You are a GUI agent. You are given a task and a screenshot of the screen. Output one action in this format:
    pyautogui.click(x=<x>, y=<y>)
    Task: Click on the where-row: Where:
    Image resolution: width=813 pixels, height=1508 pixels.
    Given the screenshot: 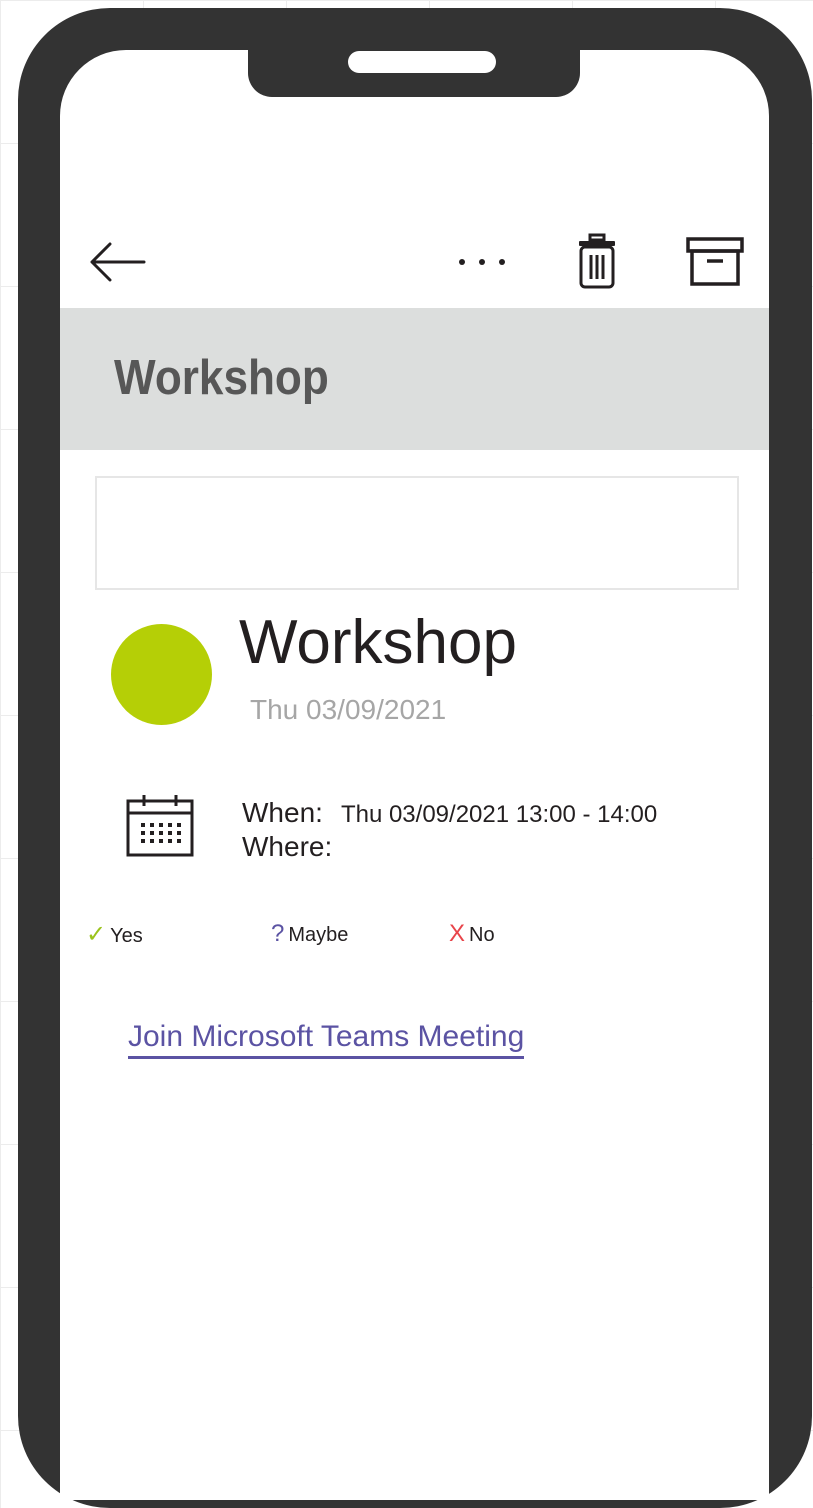 What is the action you would take?
    pyautogui.click(x=449, y=847)
    